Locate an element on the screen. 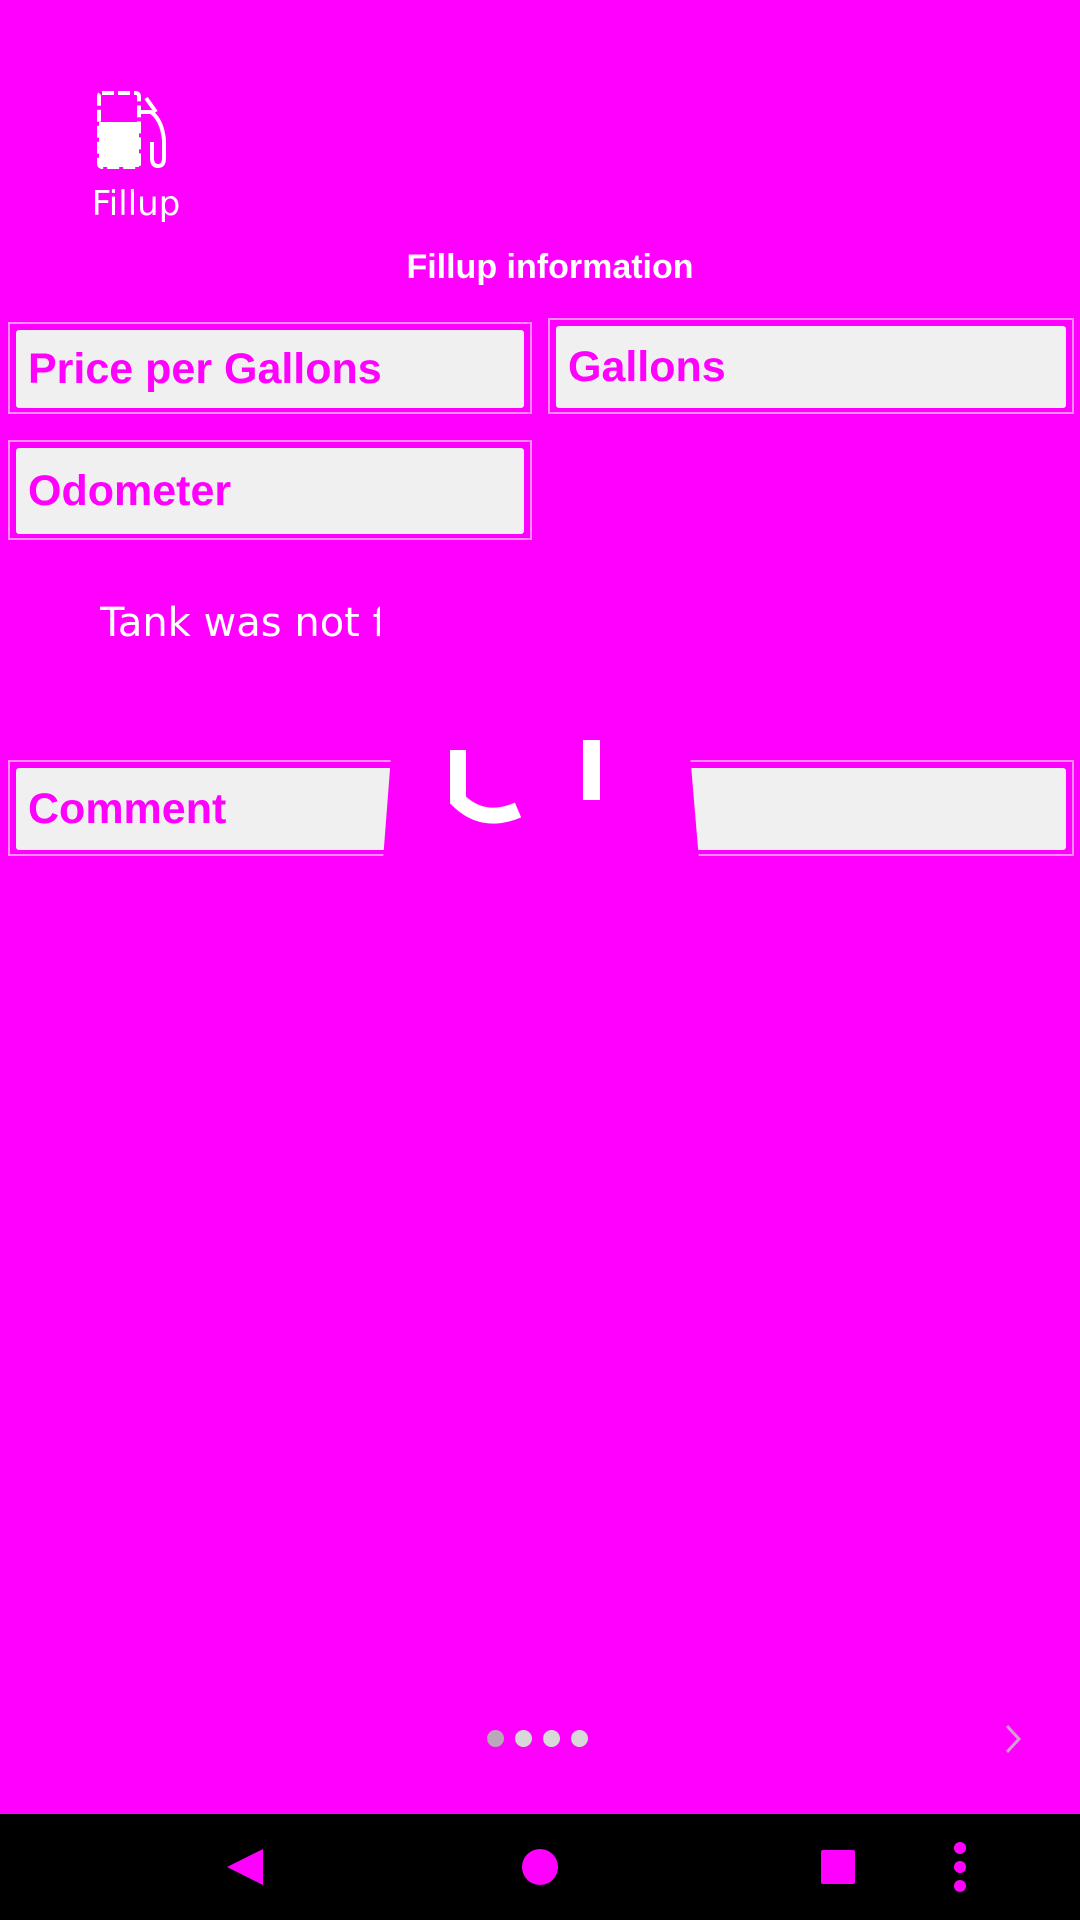 This screenshot has height=1920, width=1080. chevron-right-icon is located at coordinates (1014, 1739).